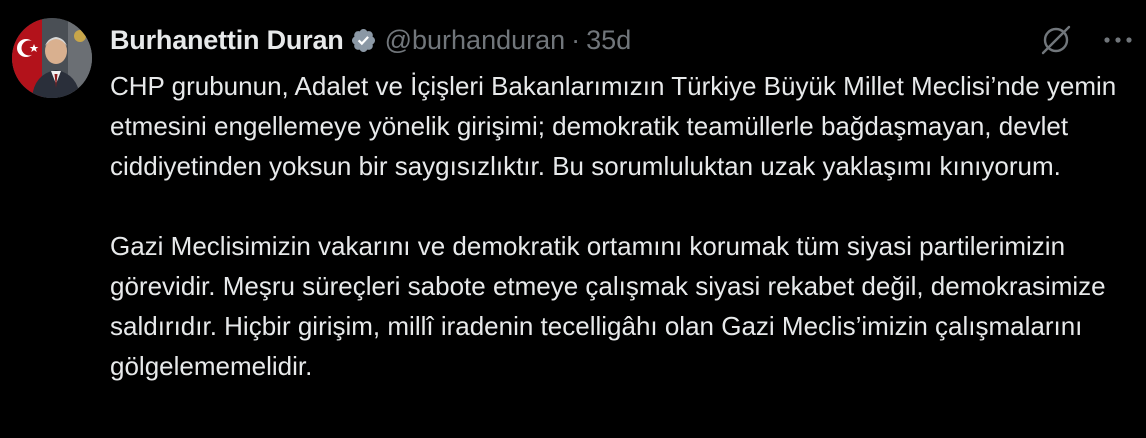  I want to click on author-handle: @burhanduran, so click(475, 40).